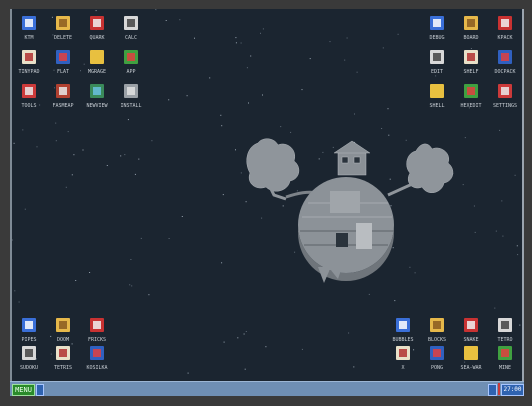 This screenshot has height=406, width=532. What do you see at coordinates (97, 368) in the screenshot?
I see `desktop-icon-label: KOSILKA` at bounding box center [97, 368].